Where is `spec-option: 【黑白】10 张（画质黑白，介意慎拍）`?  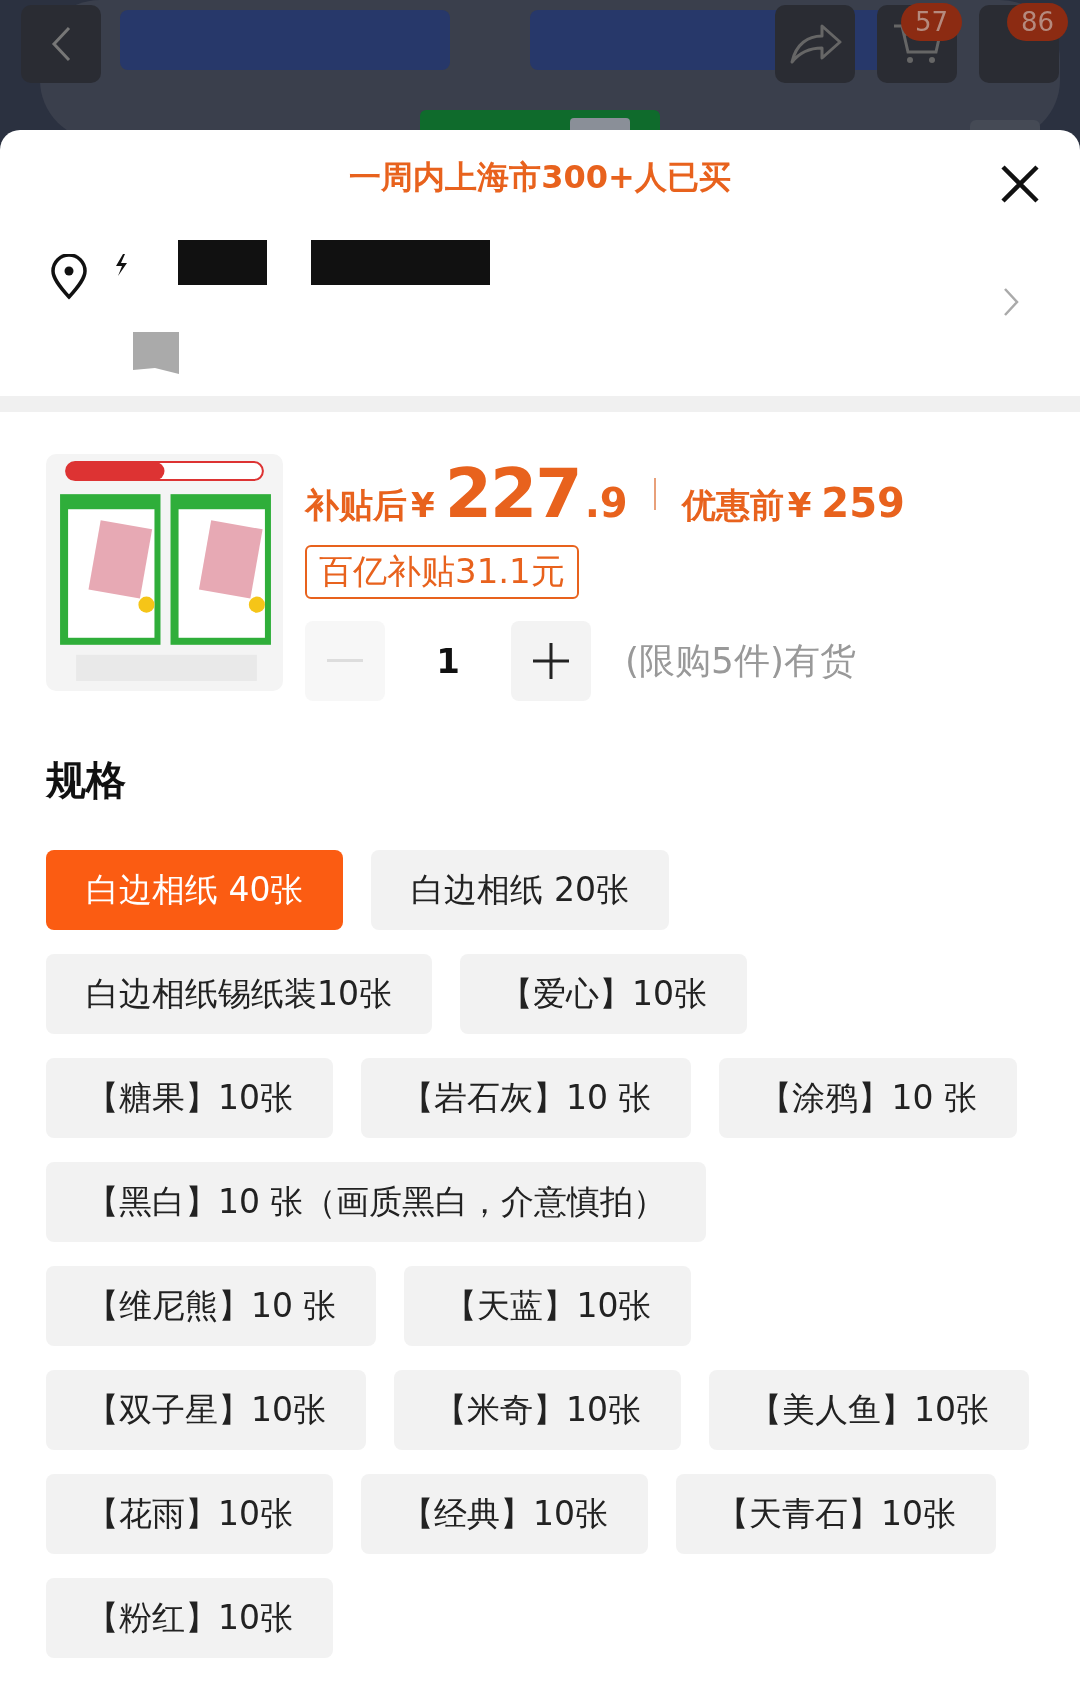 spec-option: 【黑白】10 张（画质黑白，介意慎拍） is located at coordinates (376, 1202).